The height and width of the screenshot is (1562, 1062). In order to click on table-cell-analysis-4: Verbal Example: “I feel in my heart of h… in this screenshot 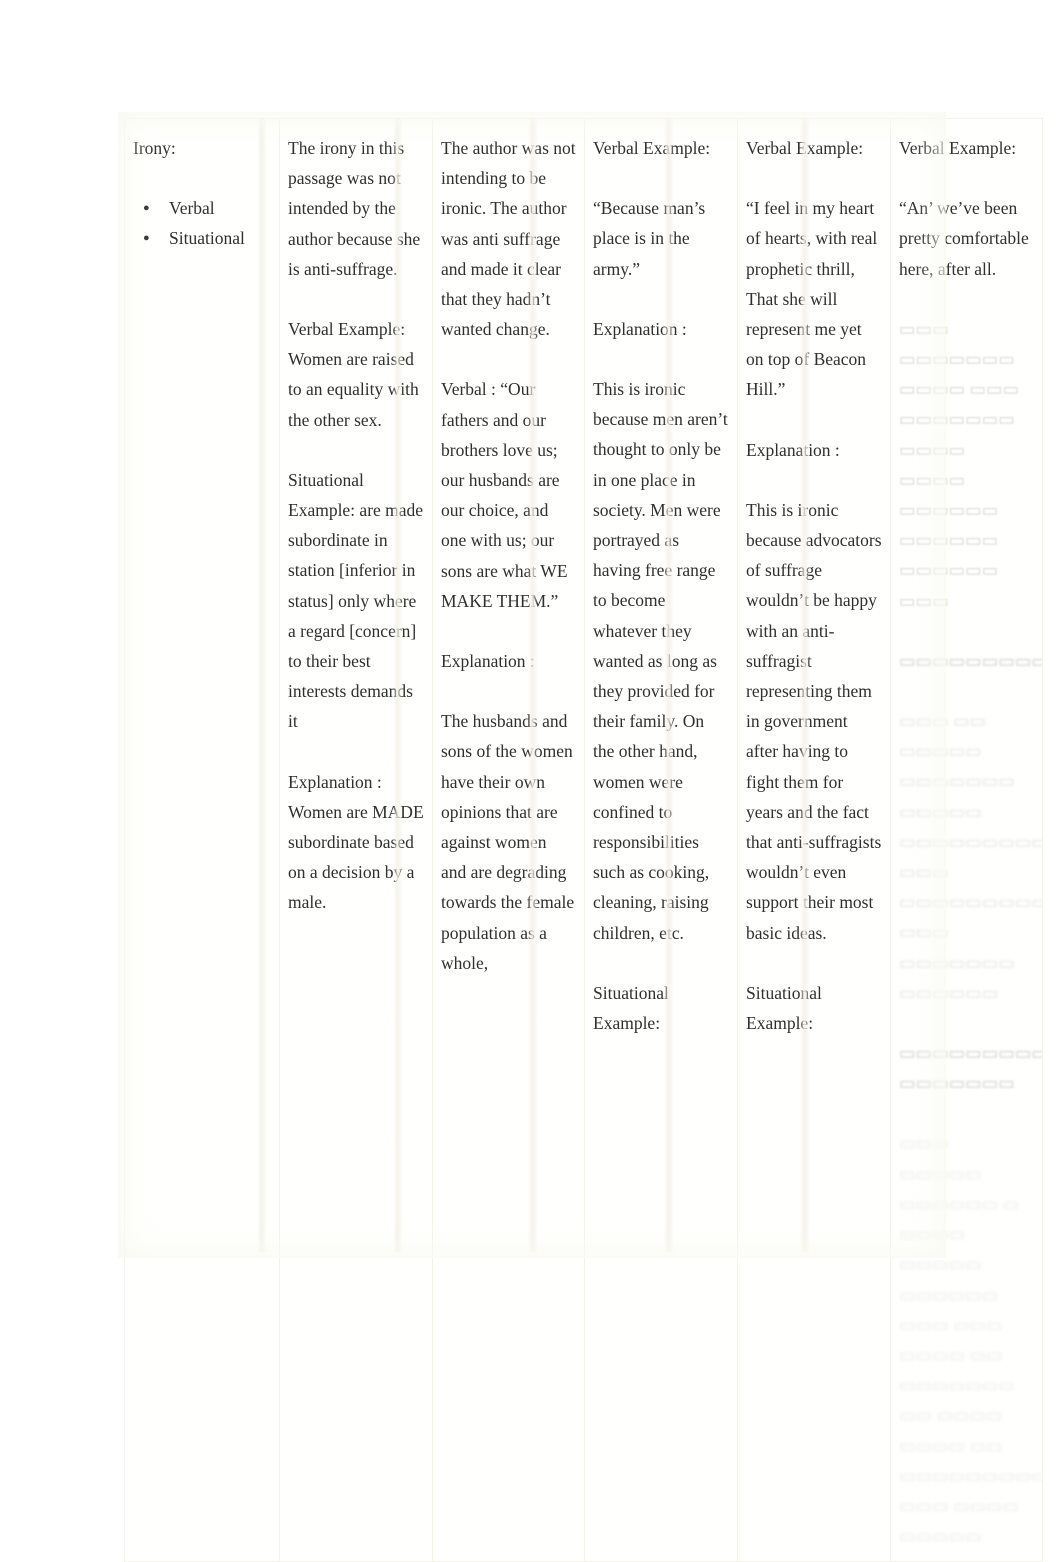, I will do `click(814, 839)`.